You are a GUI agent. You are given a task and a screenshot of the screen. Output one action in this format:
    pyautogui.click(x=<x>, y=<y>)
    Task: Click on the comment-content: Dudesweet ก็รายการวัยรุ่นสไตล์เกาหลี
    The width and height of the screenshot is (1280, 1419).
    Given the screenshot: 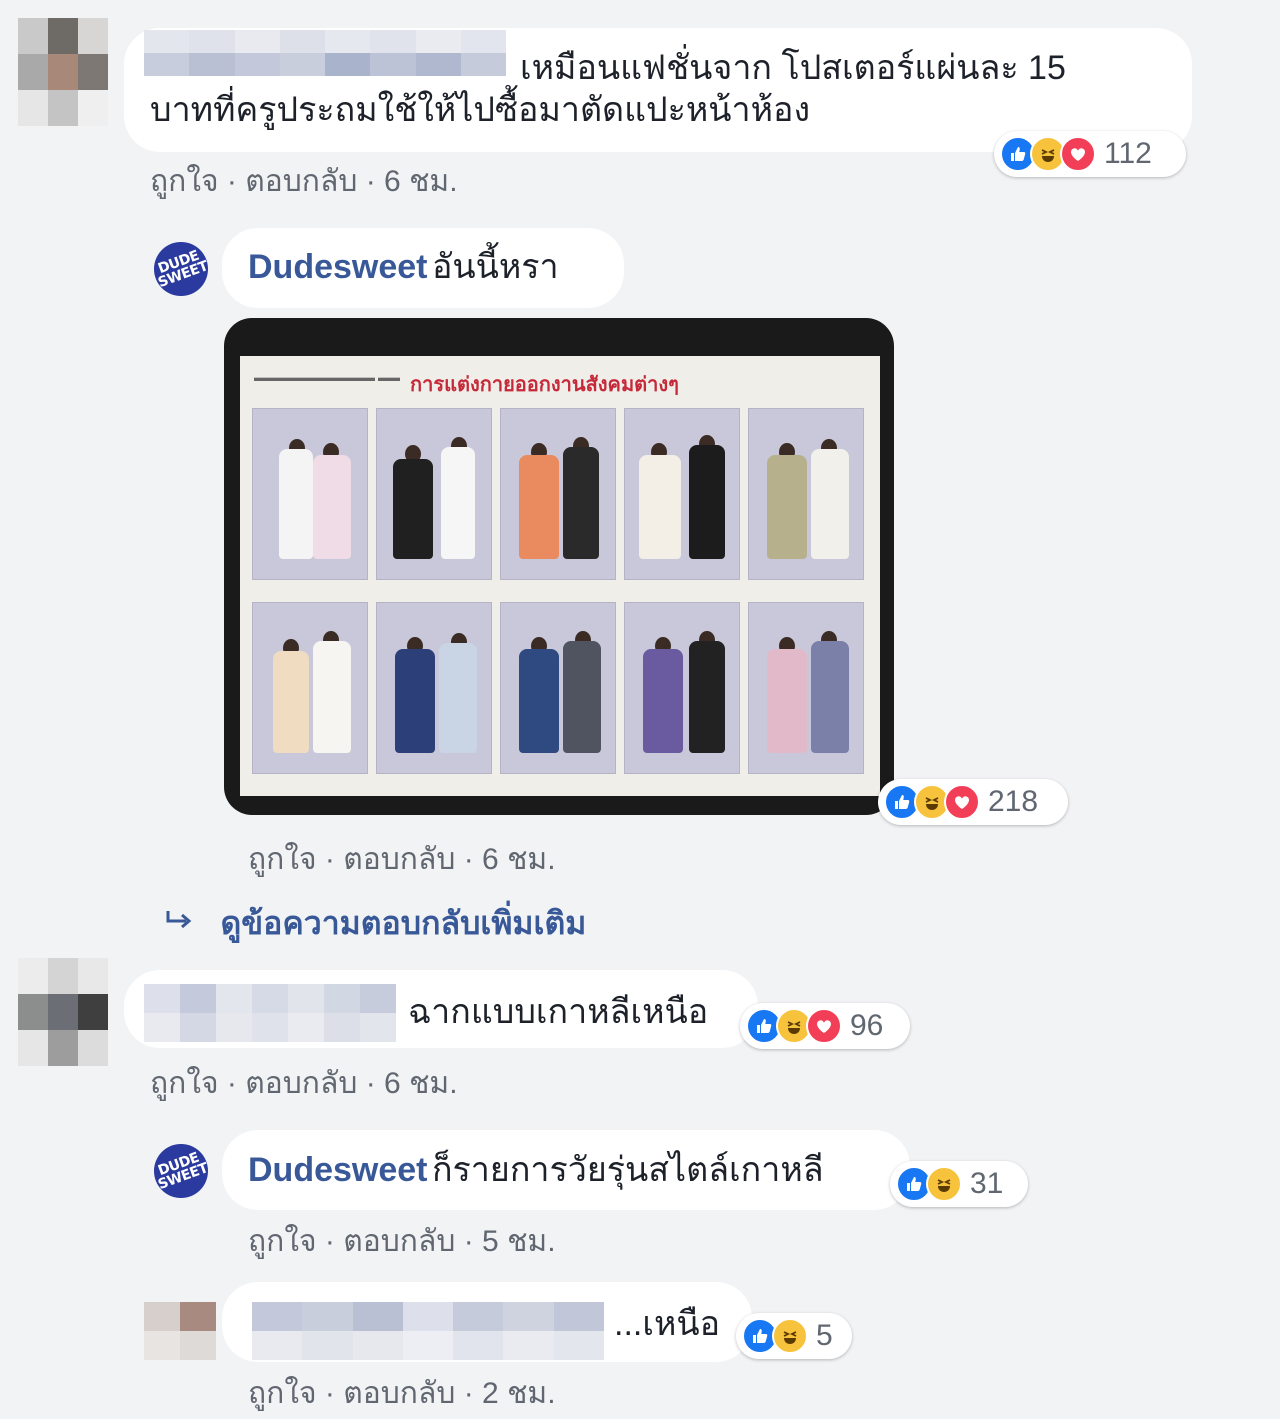 What is the action you would take?
    pyautogui.click(x=536, y=1170)
    